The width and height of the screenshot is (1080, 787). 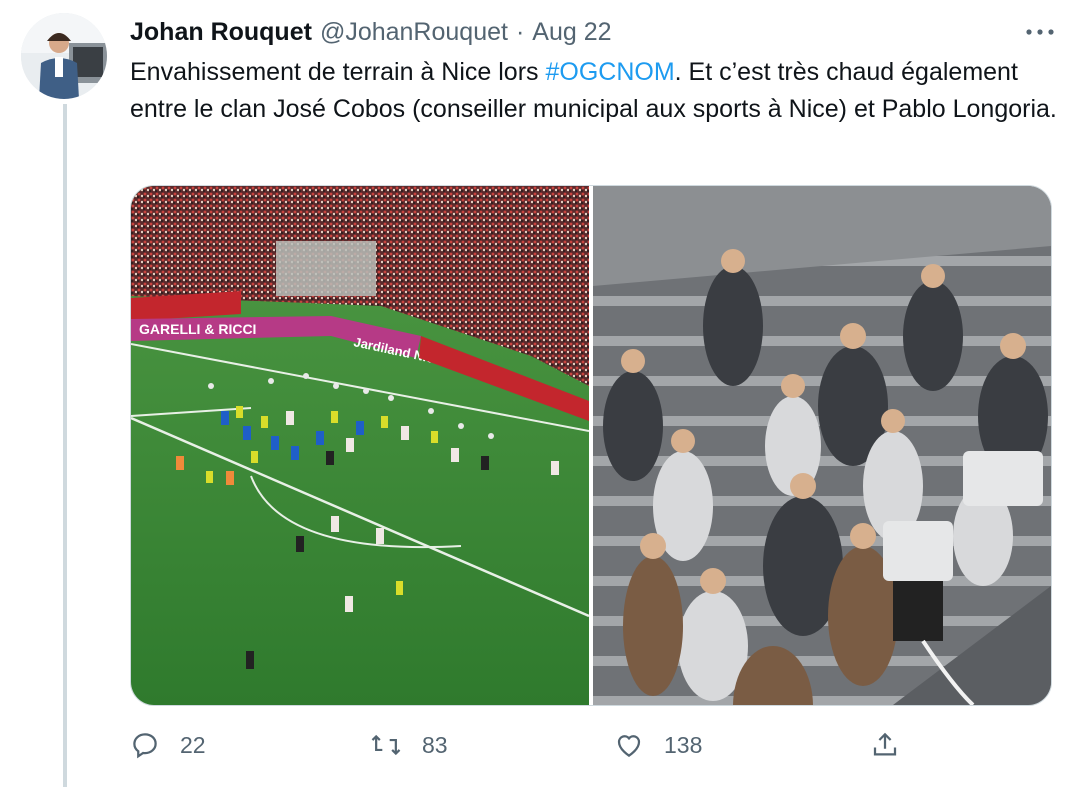 What do you see at coordinates (409, 745) in the screenshot?
I see `retweet-button: 83` at bounding box center [409, 745].